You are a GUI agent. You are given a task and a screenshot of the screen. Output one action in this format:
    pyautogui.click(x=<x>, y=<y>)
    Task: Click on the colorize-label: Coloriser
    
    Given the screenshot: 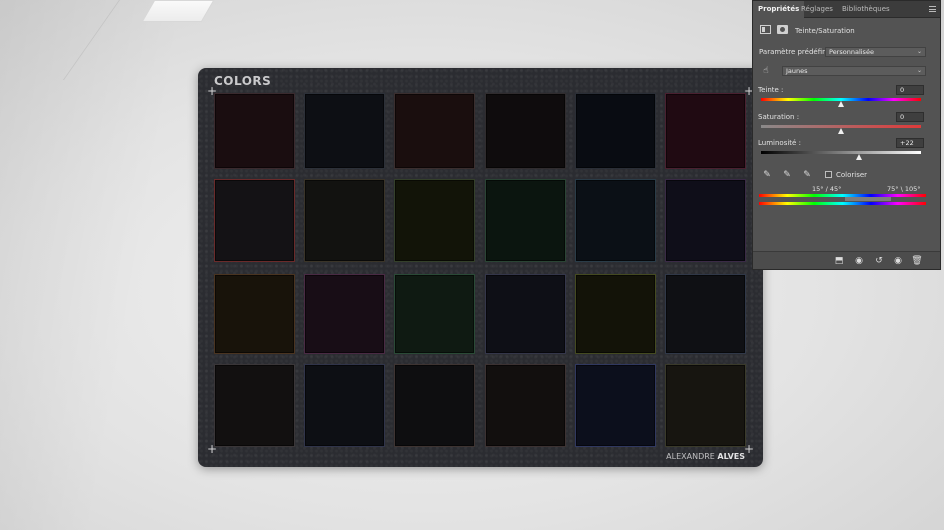 What is the action you would take?
    pyautogui.click(x=852, y=175)
    